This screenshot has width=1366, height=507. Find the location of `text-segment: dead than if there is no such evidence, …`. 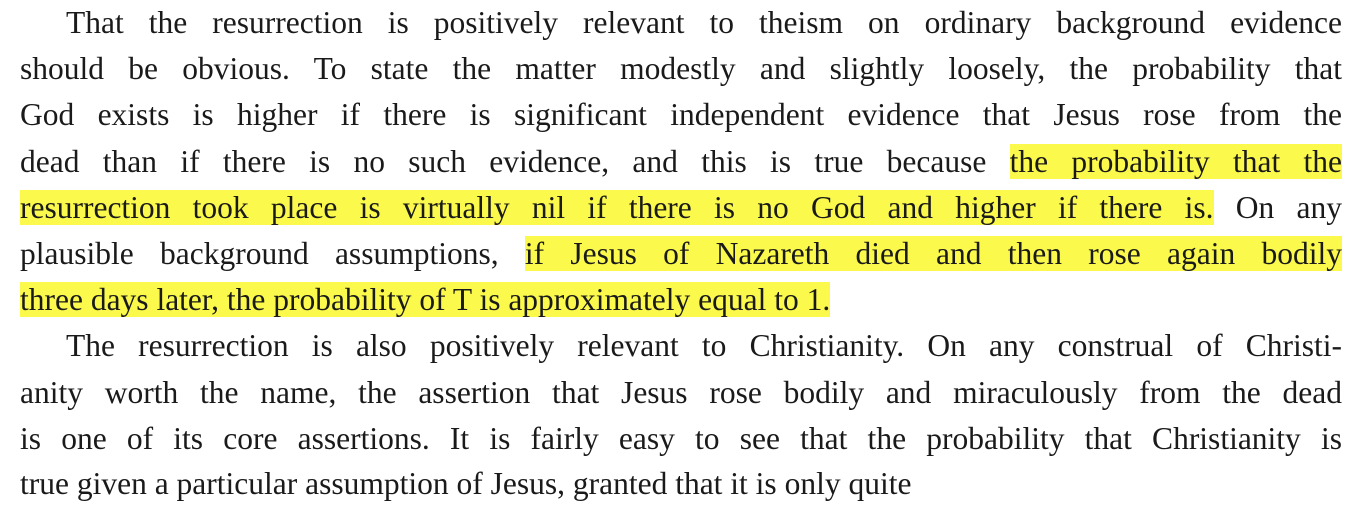

text-segment: dead than if there is no such evidence, … is located at coordinates (515, 161).